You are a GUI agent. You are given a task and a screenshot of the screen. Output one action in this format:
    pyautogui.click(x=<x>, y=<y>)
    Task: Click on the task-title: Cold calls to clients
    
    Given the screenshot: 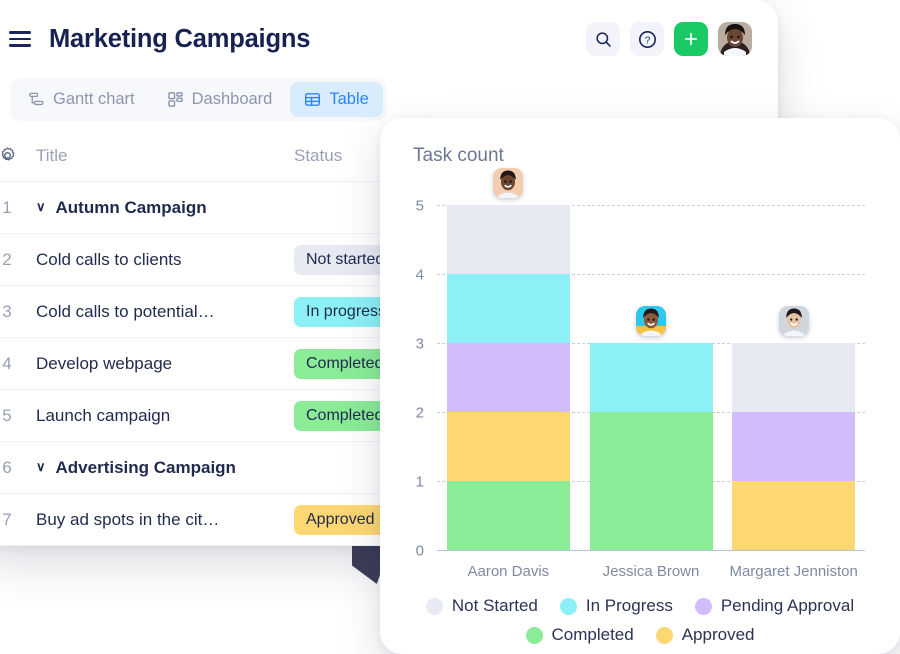 What is the action you would take?
    pyautogui.click(x=165, y=260)
    